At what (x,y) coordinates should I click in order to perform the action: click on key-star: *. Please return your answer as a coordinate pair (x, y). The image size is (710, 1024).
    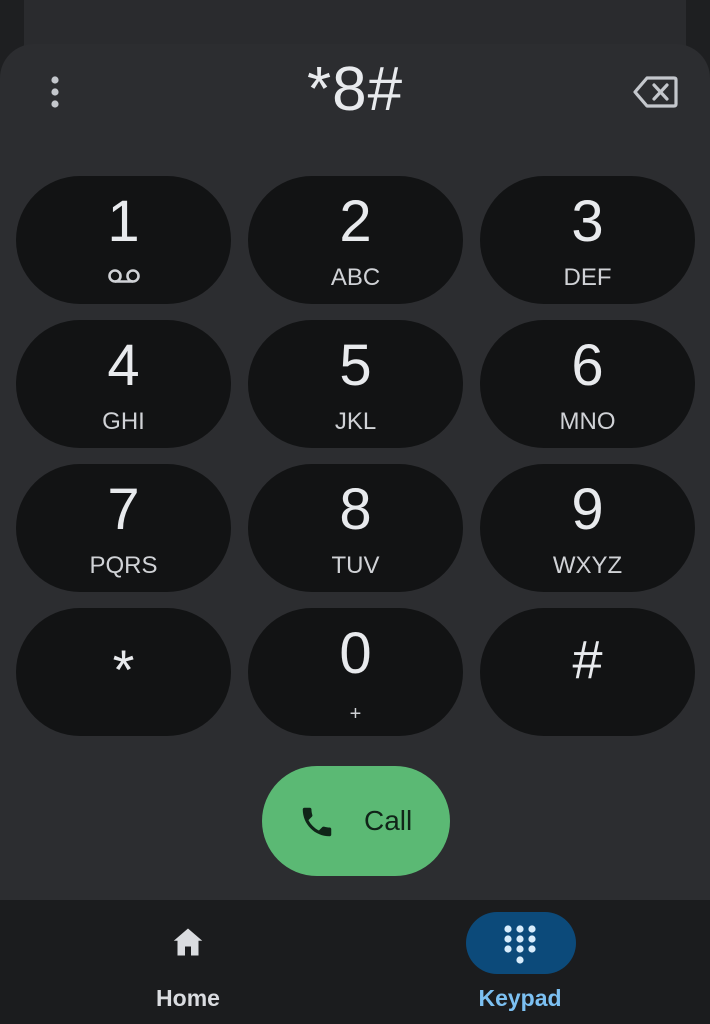
    Looking at the image, I should click on (123, 672).